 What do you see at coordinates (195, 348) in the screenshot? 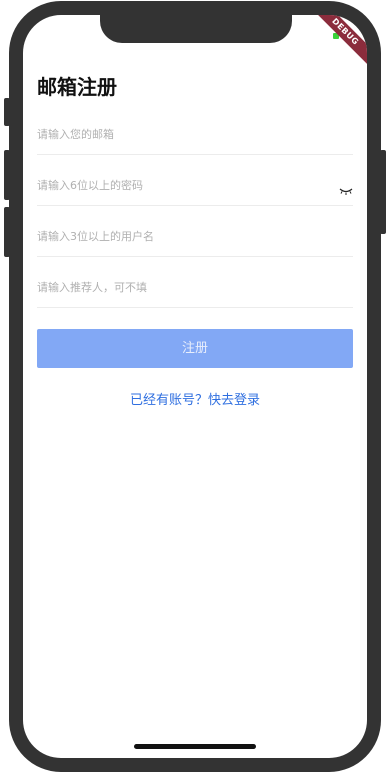
I see `register-button: 注册` at bounding box center [195, 348].